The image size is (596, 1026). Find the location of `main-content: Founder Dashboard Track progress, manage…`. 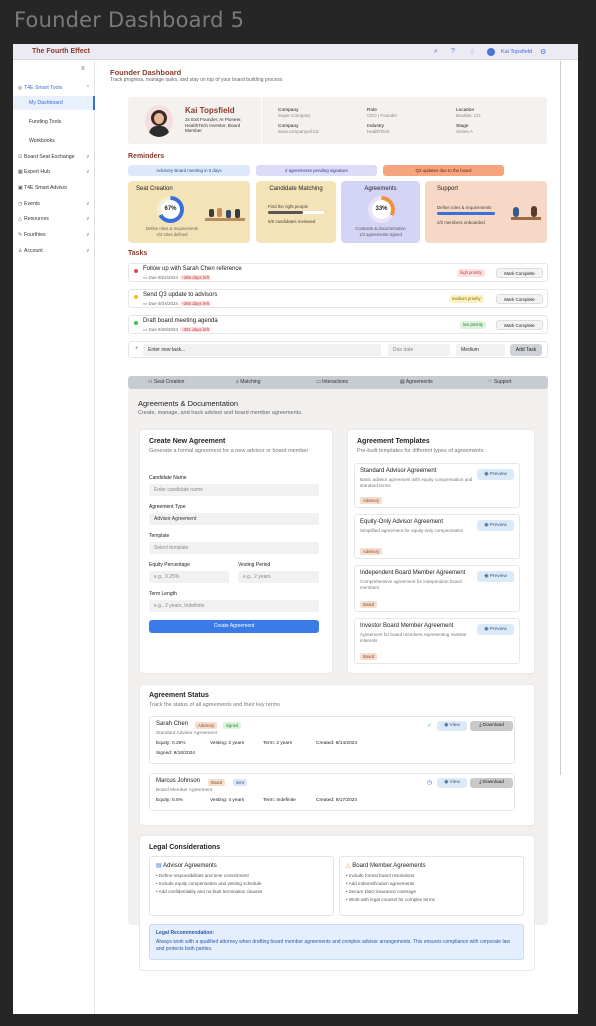

main-content: Founder Dashboard Track progress, manage… is located at coordinates (330, 75).